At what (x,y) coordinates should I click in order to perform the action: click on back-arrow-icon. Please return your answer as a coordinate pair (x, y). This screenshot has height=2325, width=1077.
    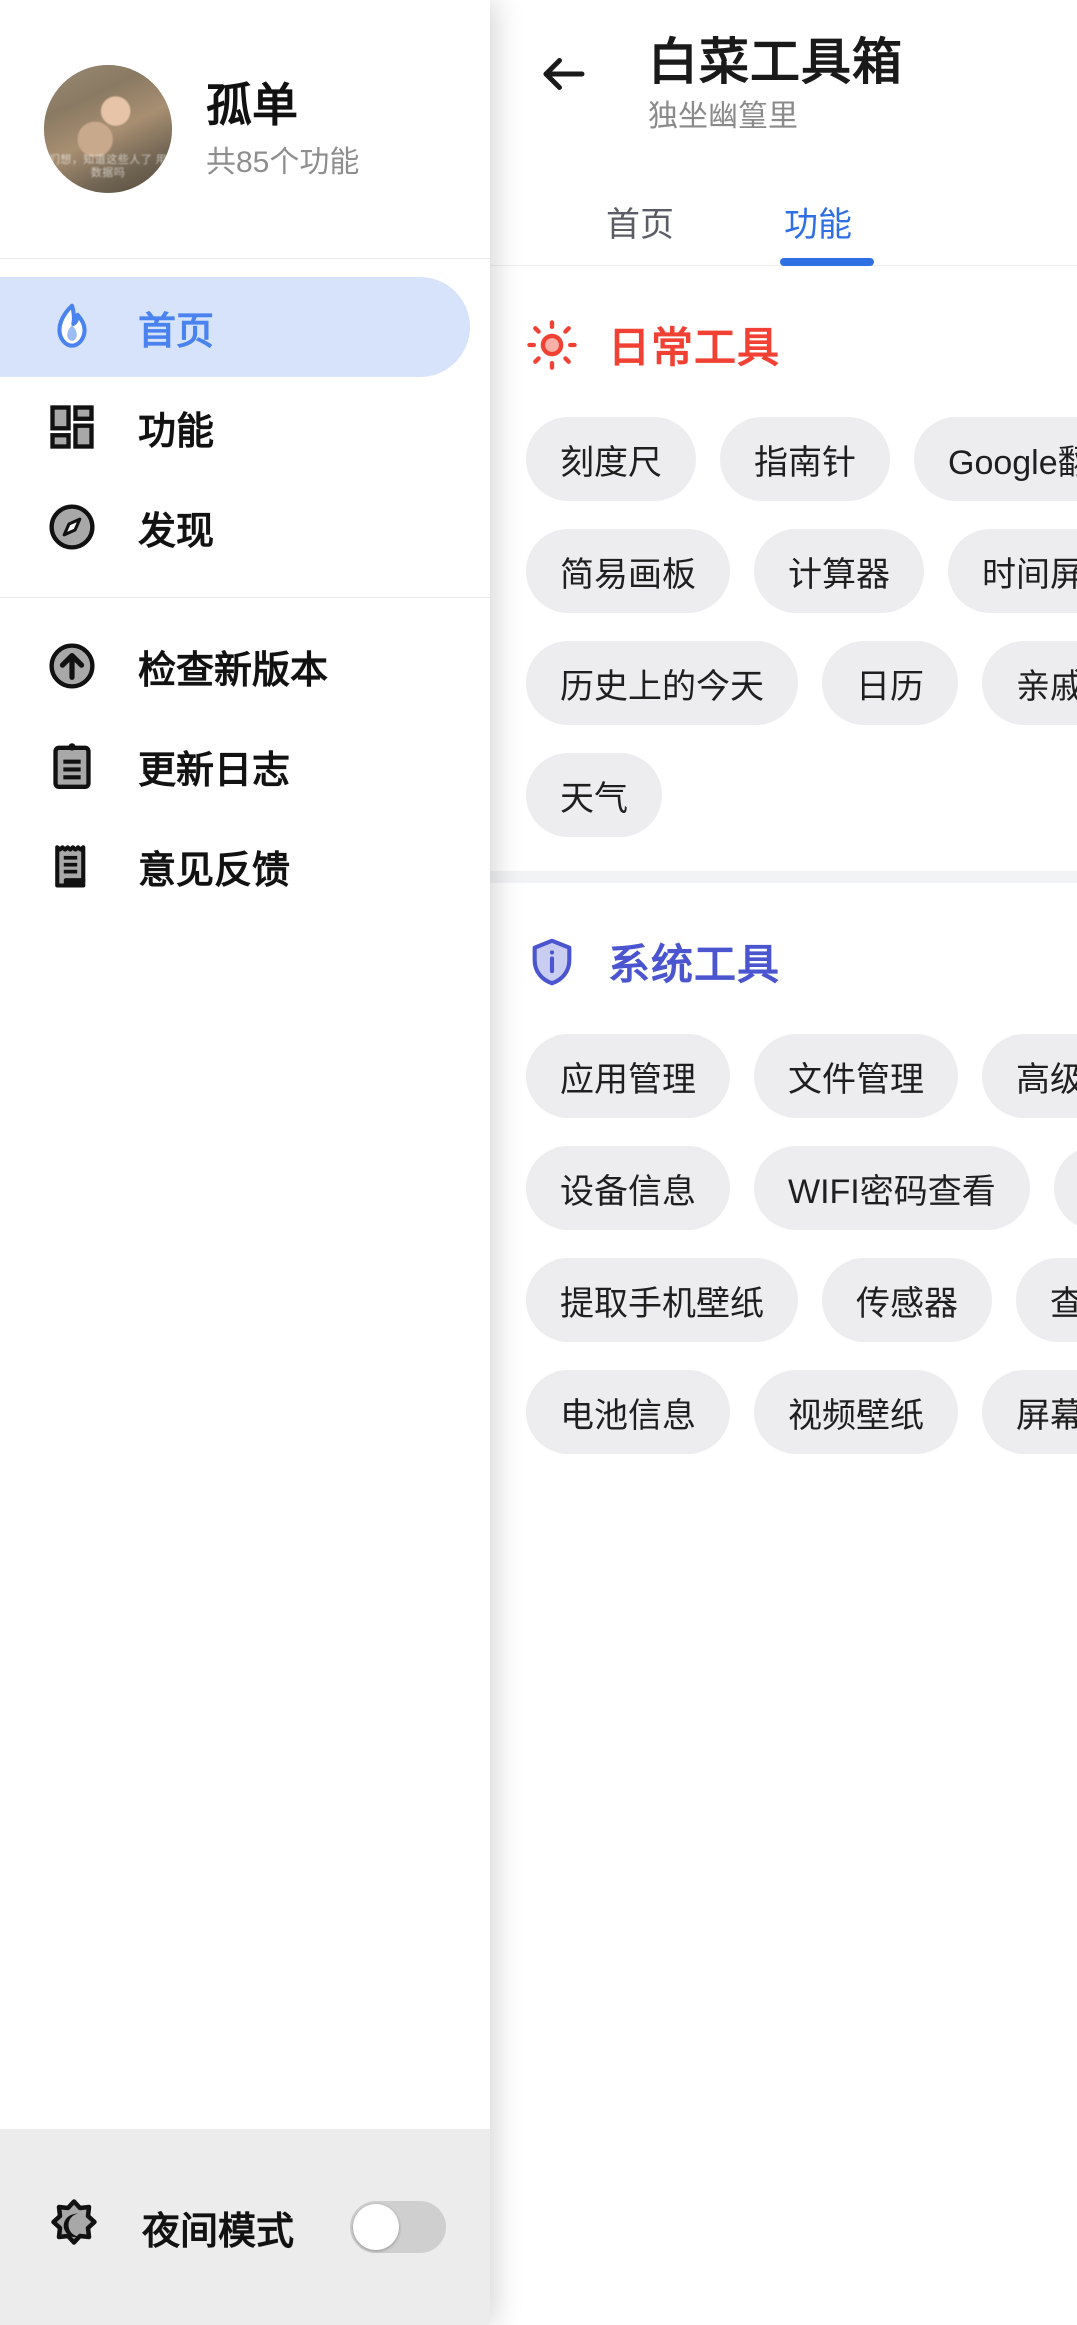
    Looking at the image, I should click on (564, 76).